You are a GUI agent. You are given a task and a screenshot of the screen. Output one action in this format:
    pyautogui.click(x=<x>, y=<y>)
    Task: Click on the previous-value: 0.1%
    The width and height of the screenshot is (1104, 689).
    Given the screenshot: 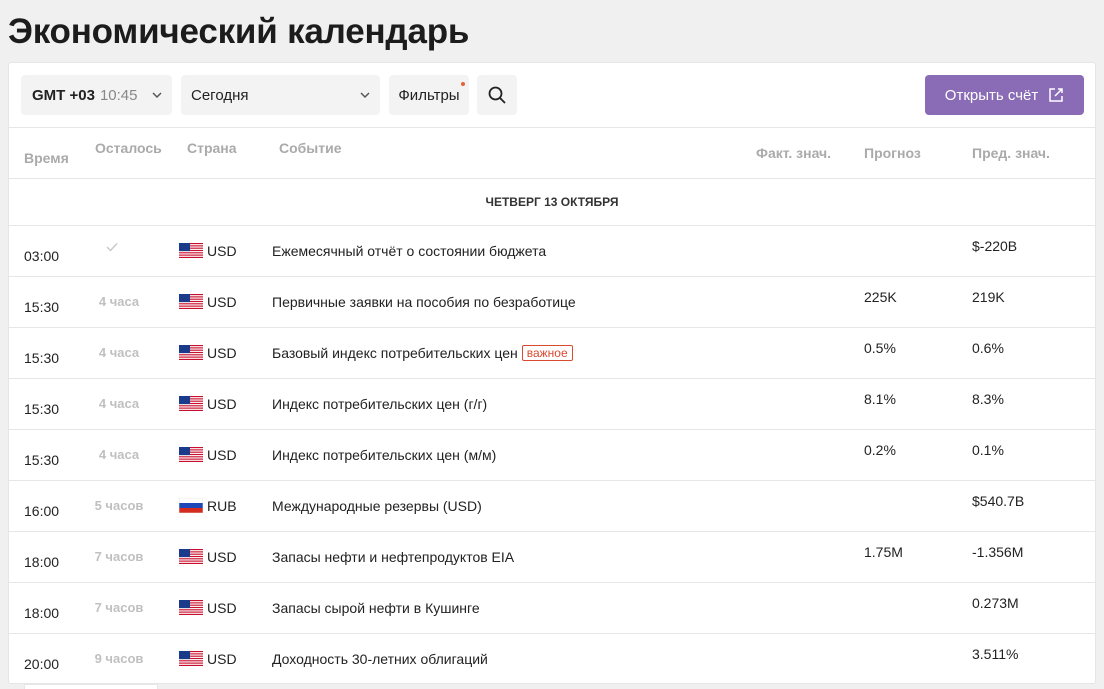 What is the action you would take?
    pyautogui.click(x=988, y=450)
    